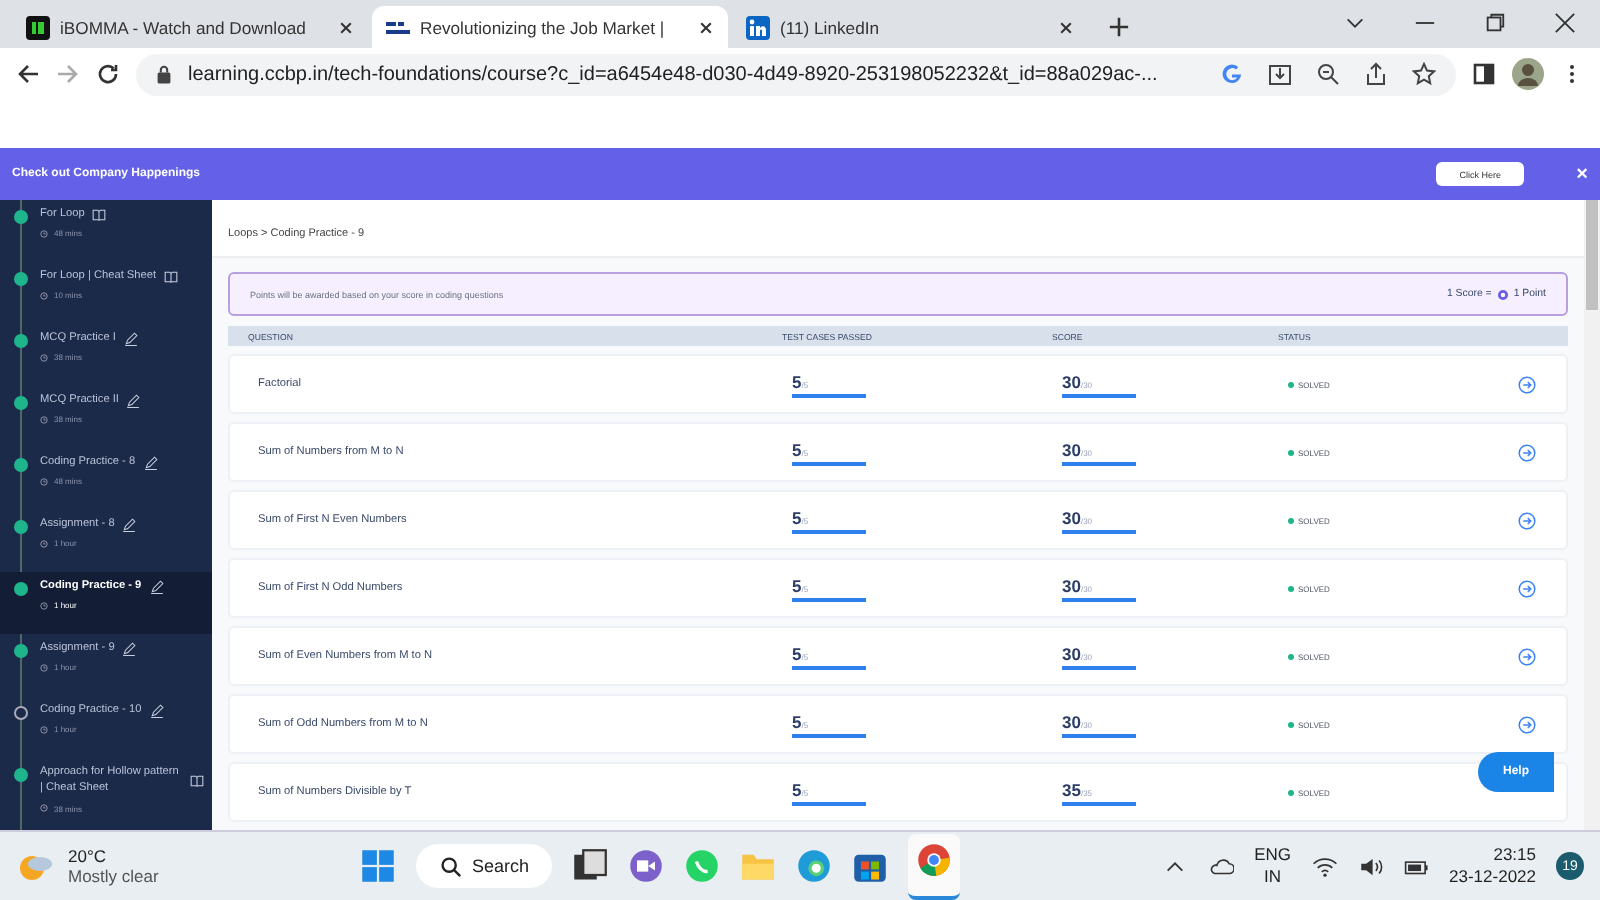  Describe the element at coordinates (1370, 866) in the screenshot. I see `volume-icon` at that location.